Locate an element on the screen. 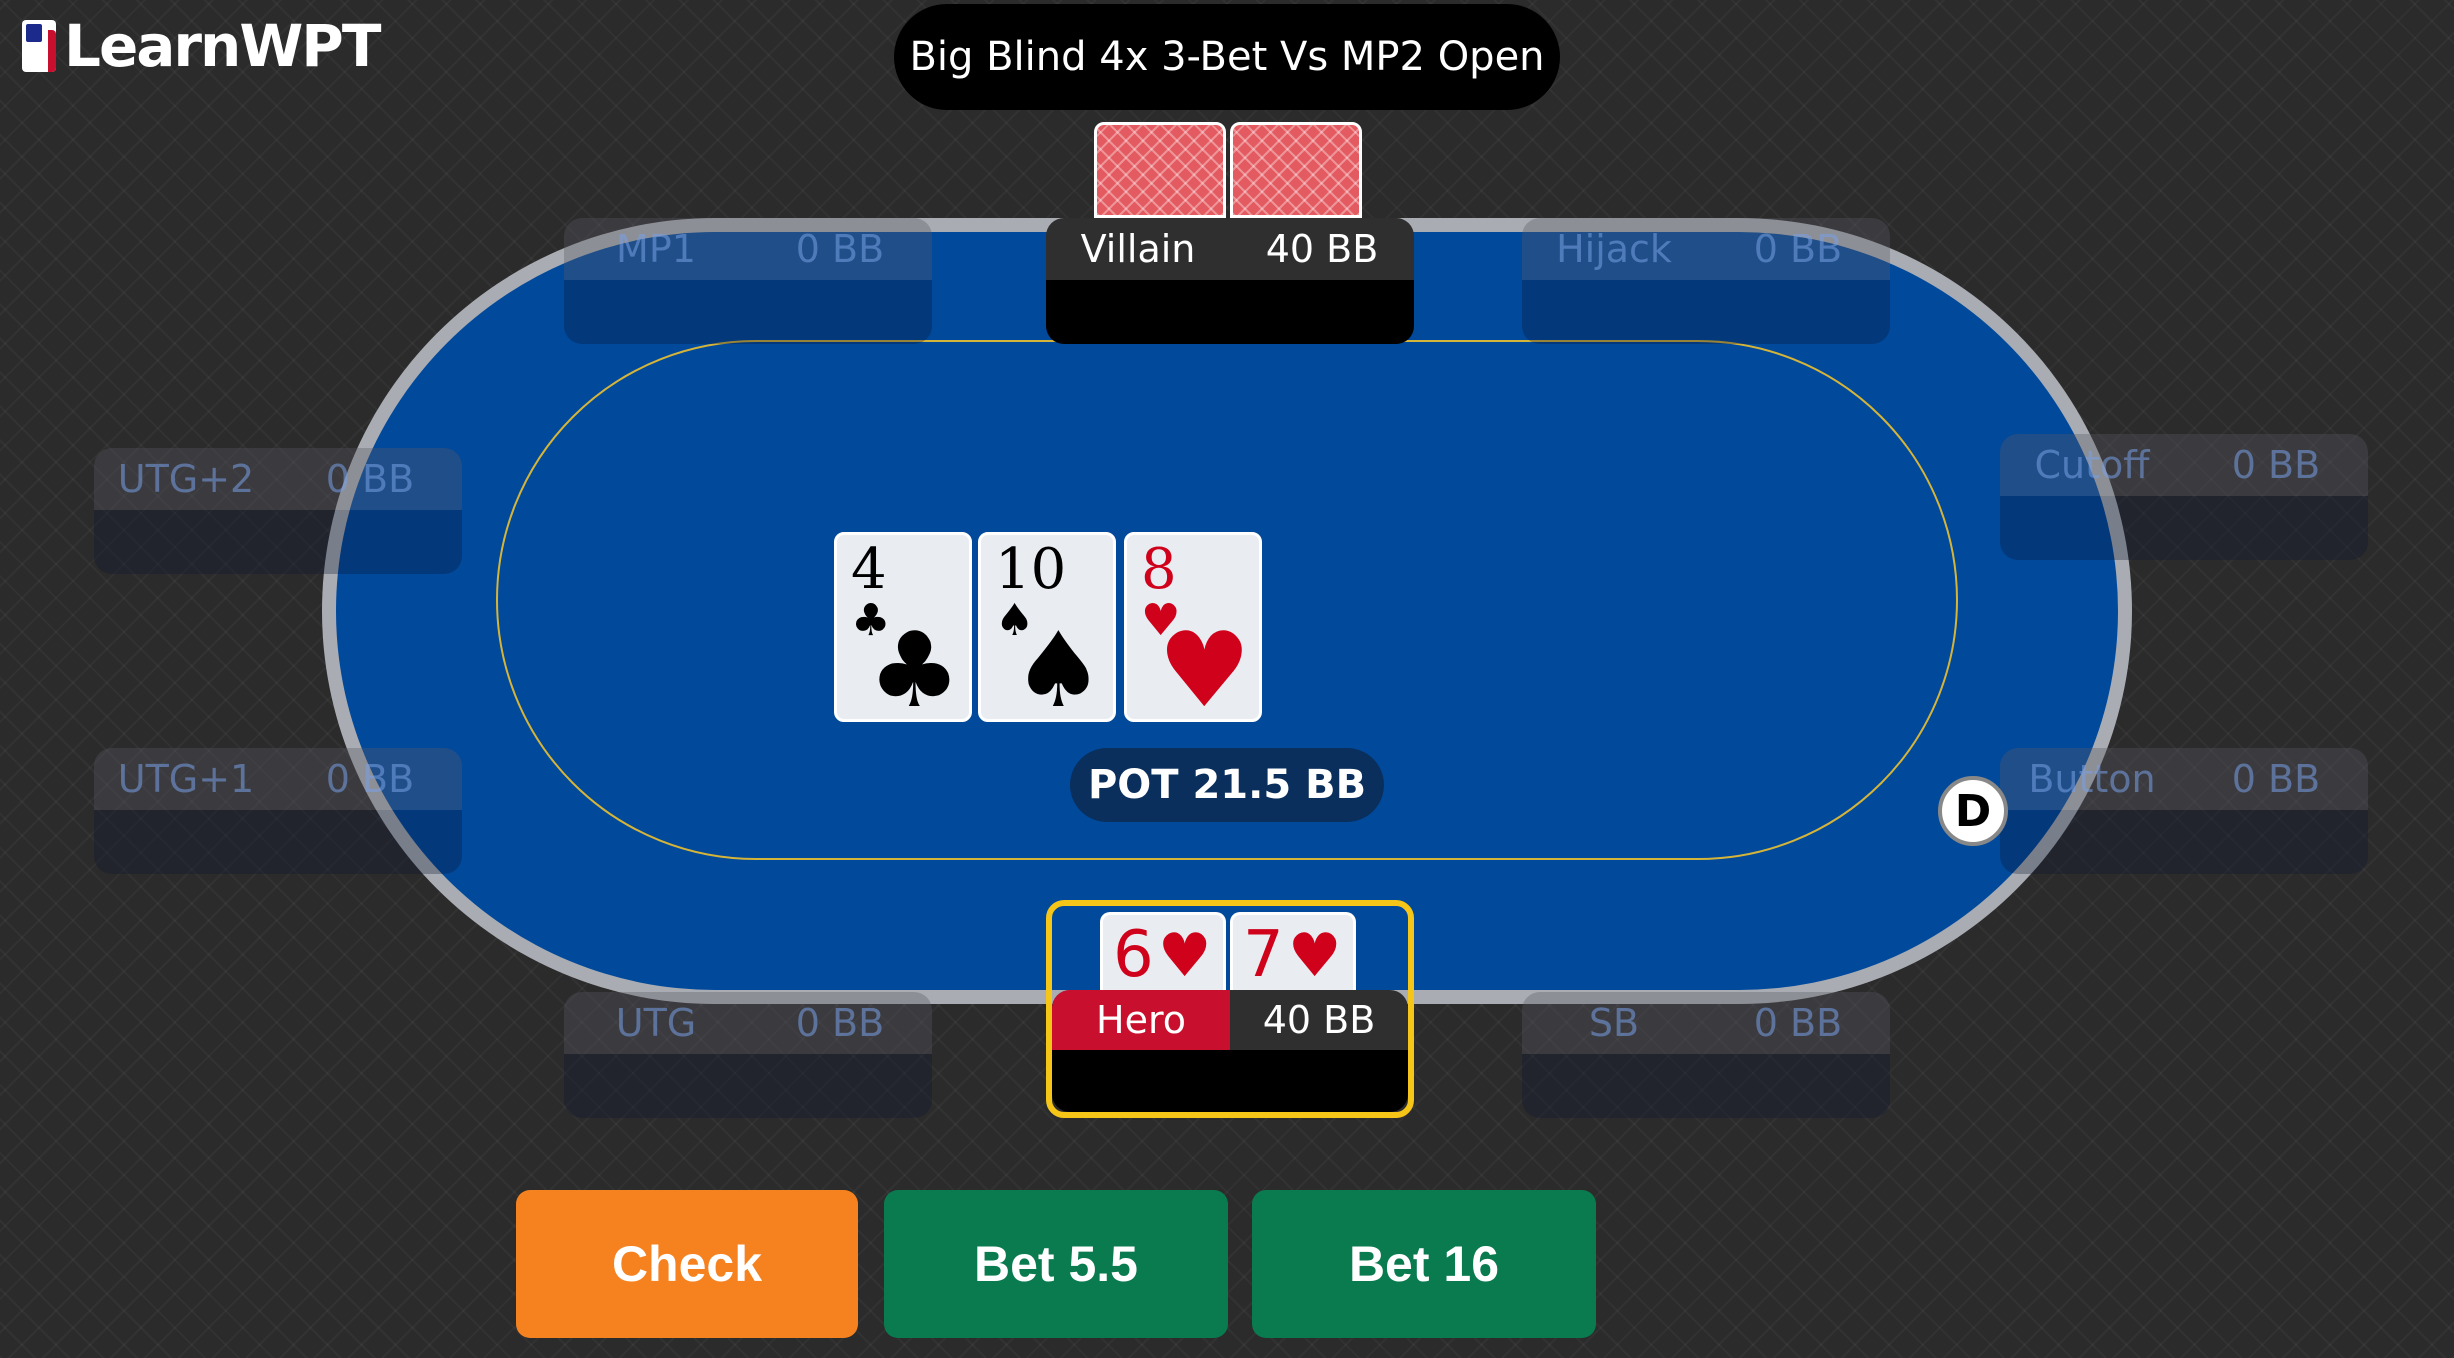  seat-utg1: UTG+1 0 BB is located at coordinates (278, 811).